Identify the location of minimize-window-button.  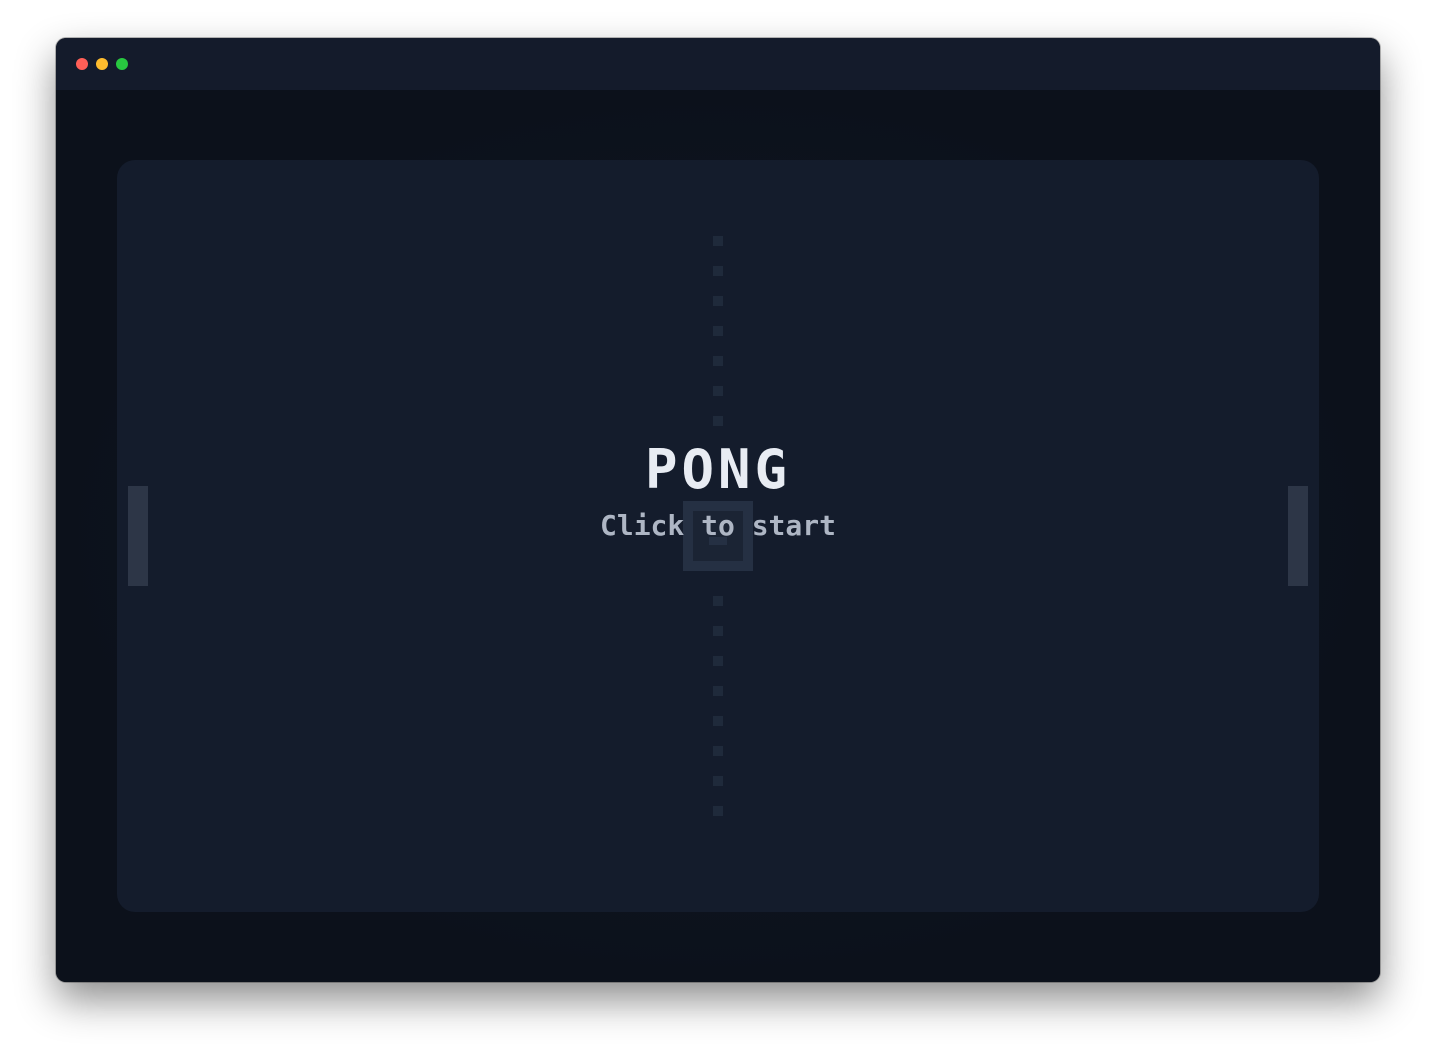
(102, 64).